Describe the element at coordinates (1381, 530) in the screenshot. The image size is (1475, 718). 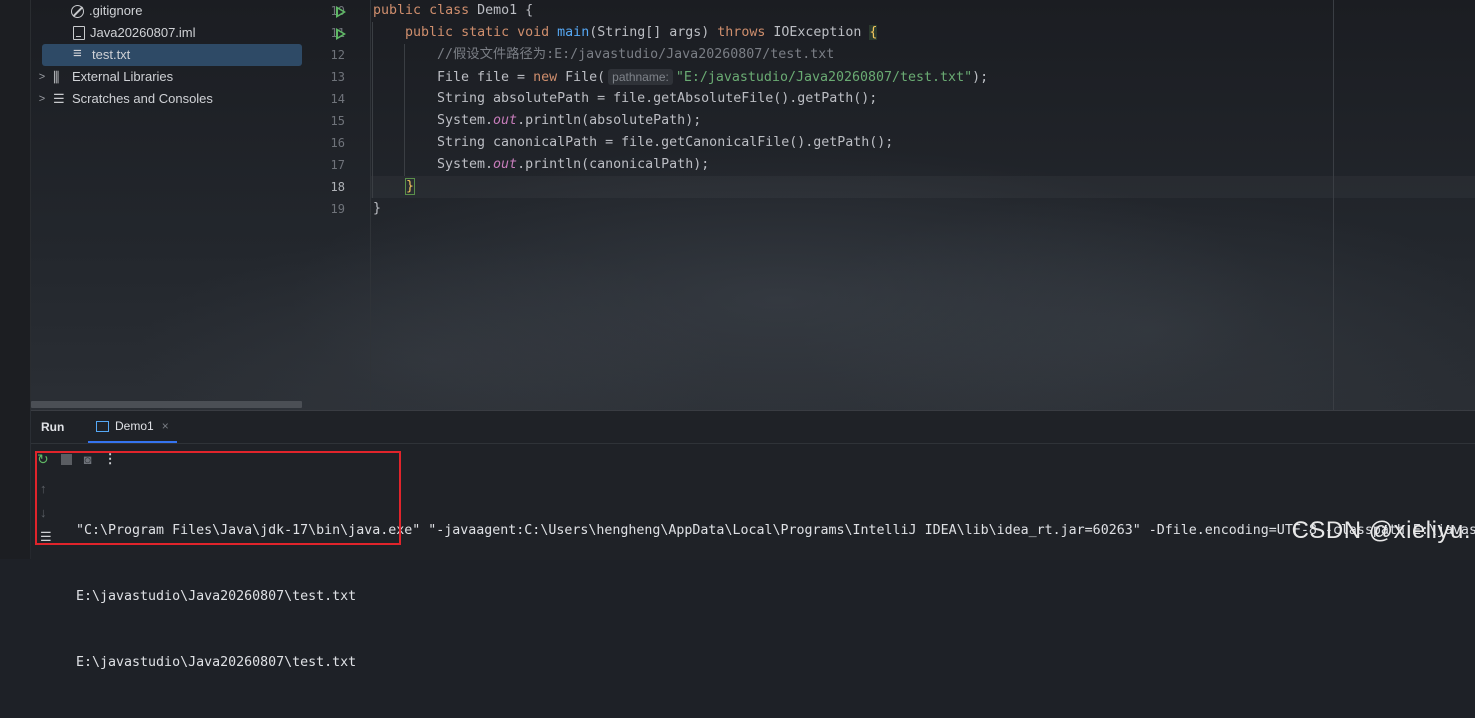
I see `watermark: CSDN @xieliyu.` at that location.